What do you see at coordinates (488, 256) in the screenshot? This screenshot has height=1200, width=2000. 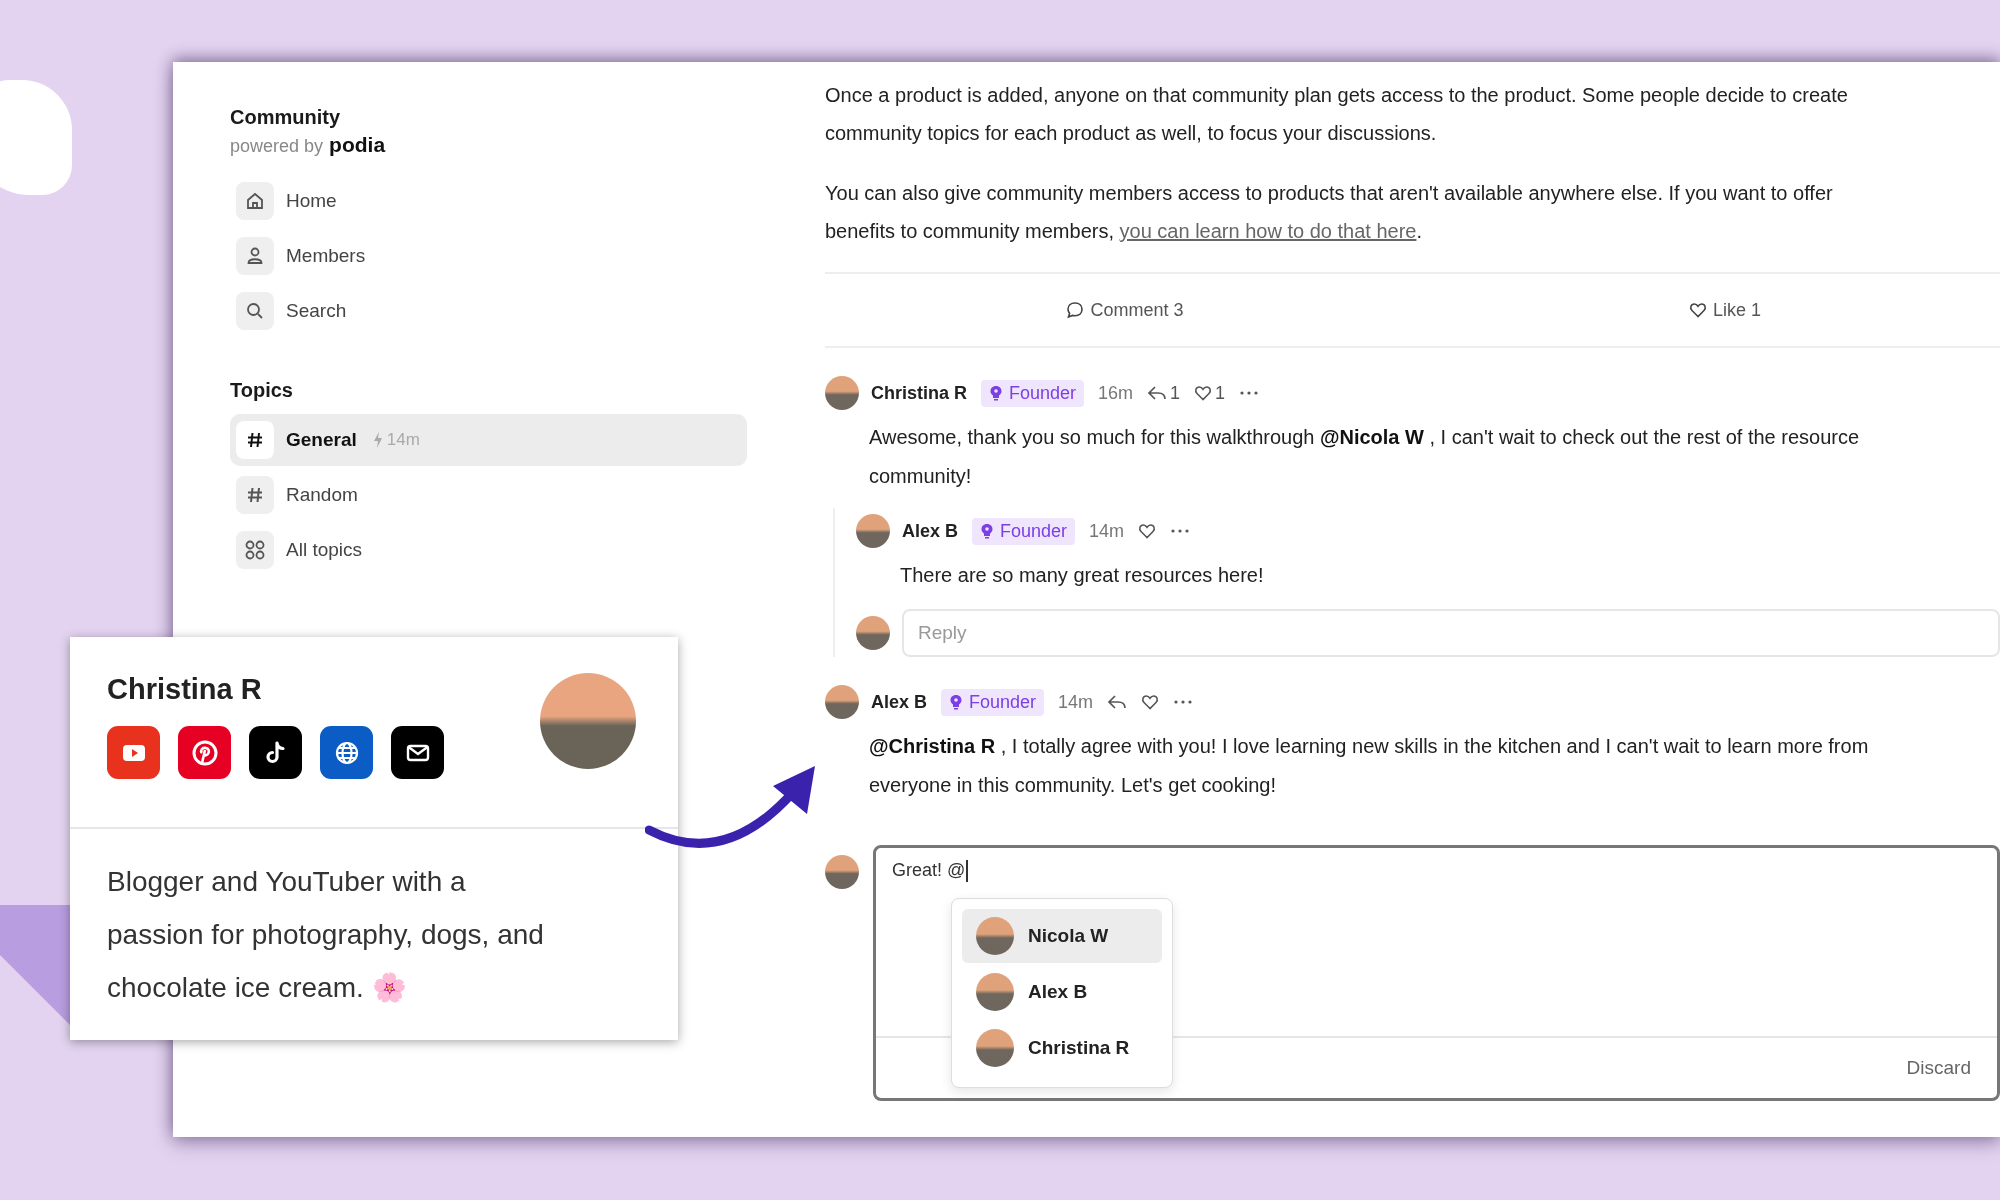 I see `nav-item: Members` at bounding box center [488, 256].